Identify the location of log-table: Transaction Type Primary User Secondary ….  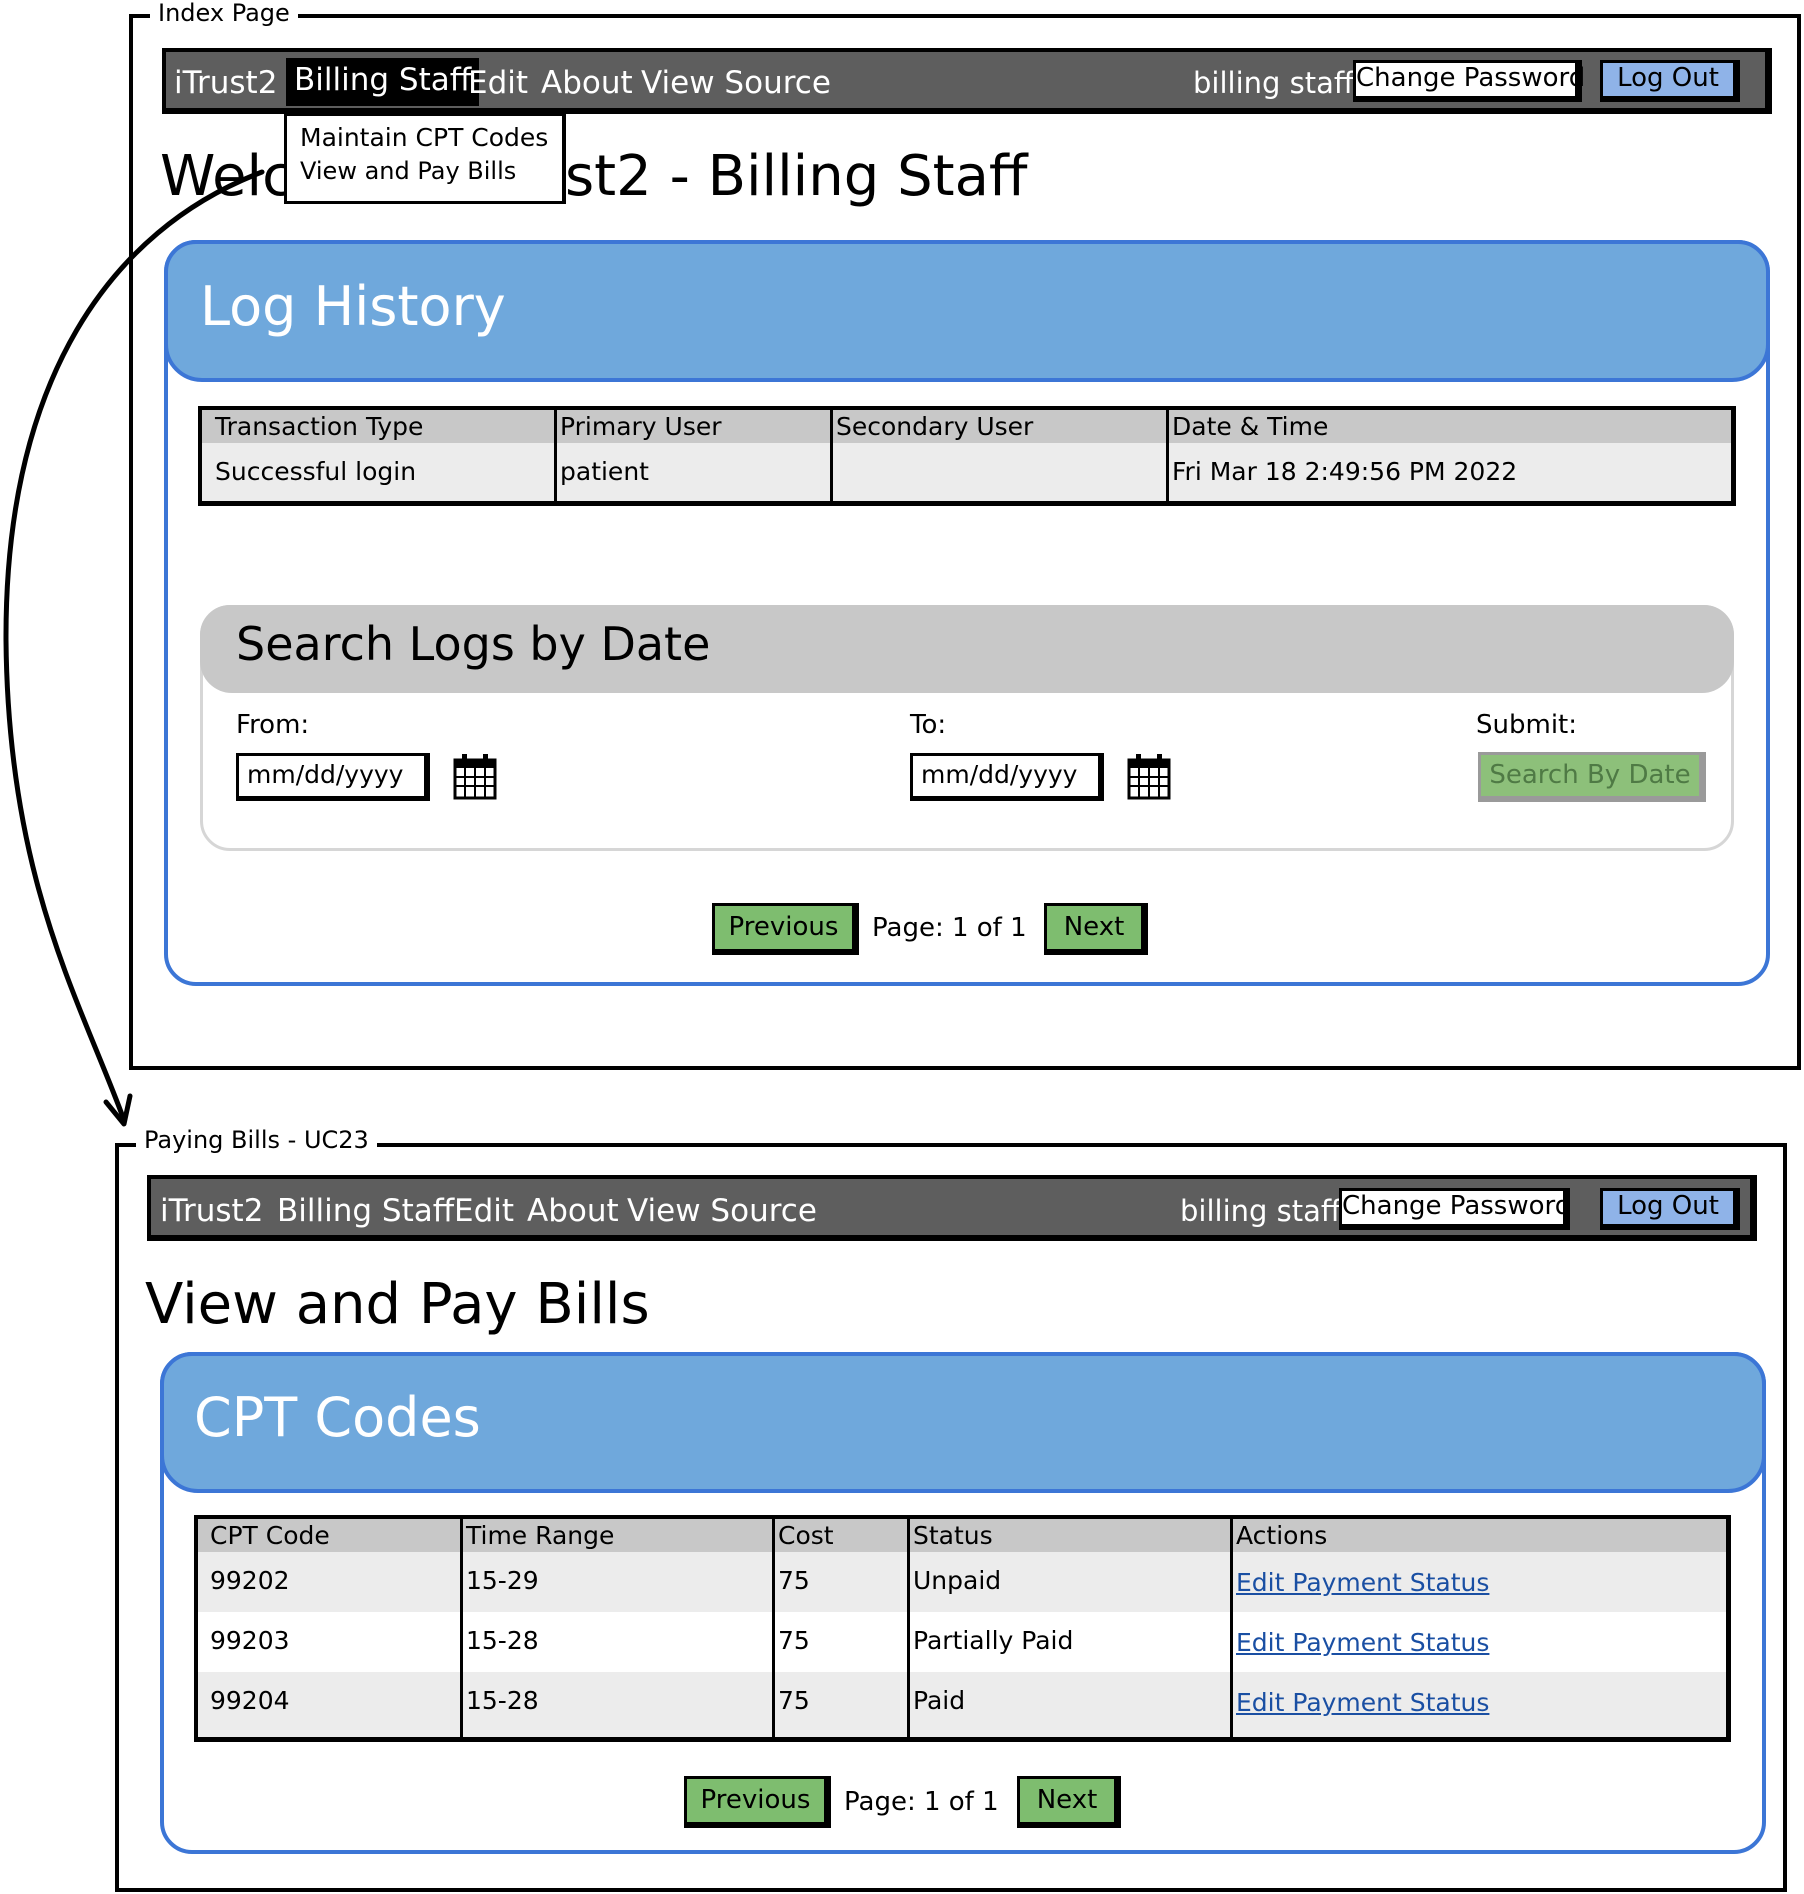
(967, 456).